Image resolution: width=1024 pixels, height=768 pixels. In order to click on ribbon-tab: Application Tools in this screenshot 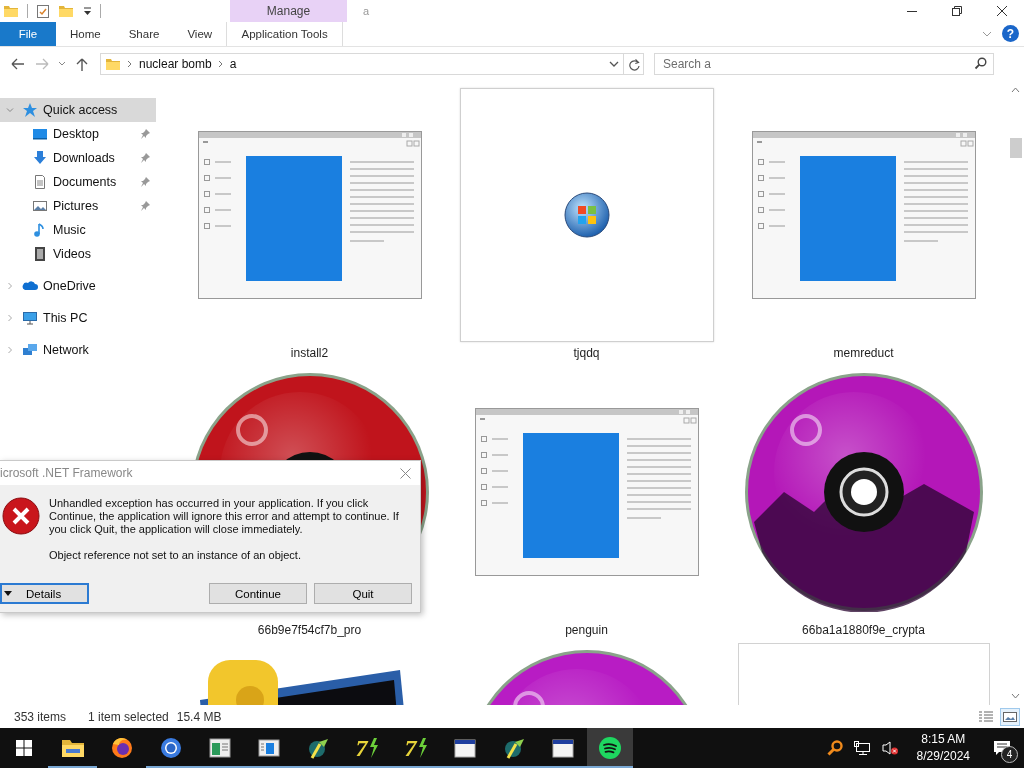, I will do `click(285, 34)`.